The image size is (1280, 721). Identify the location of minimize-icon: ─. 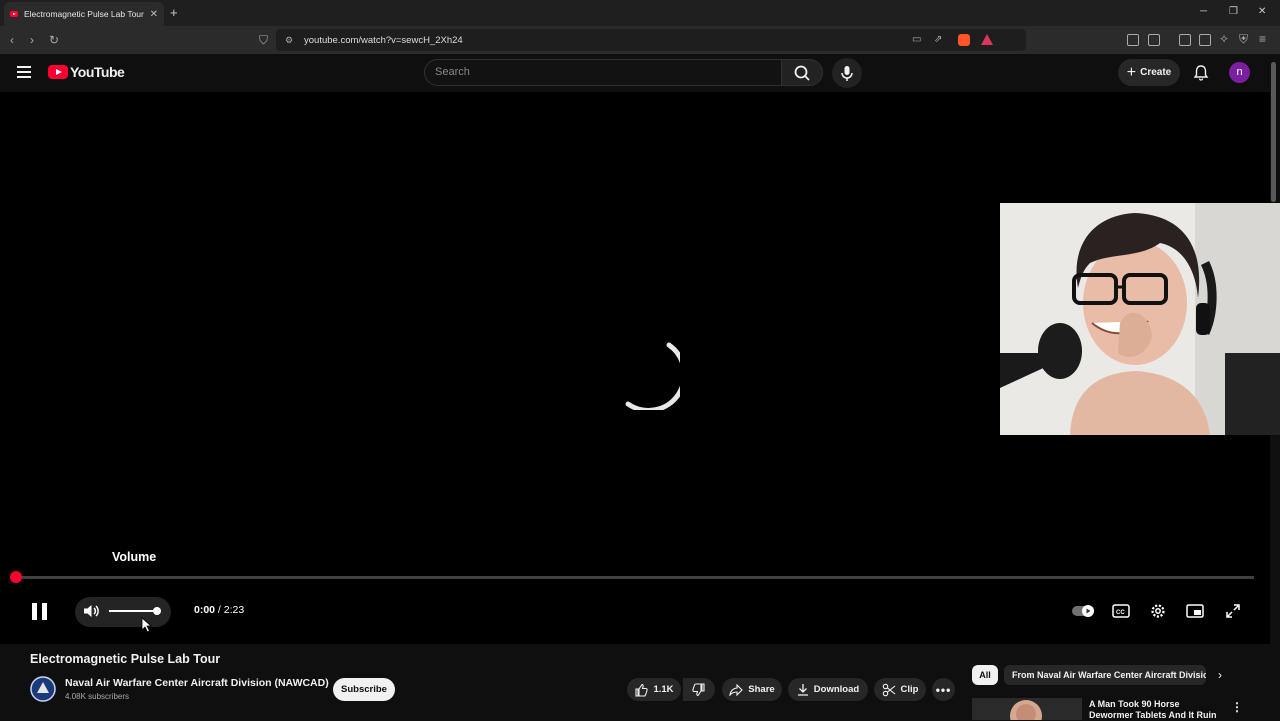
(1203, 11).